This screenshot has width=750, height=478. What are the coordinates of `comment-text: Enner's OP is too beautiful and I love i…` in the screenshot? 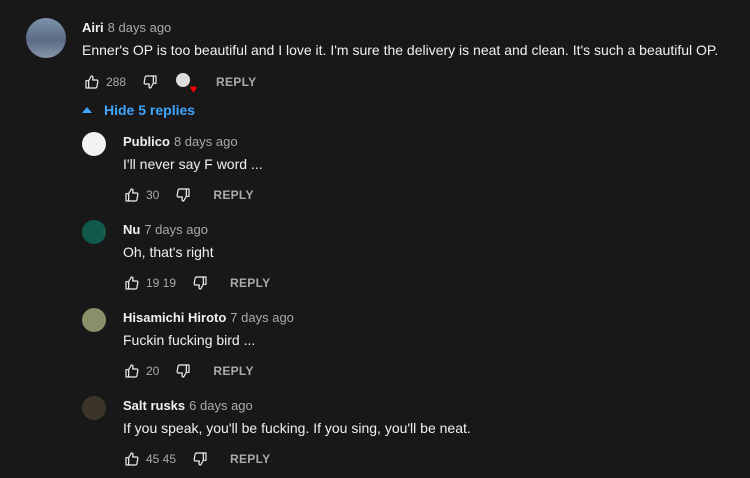 It's located at (400, 50).